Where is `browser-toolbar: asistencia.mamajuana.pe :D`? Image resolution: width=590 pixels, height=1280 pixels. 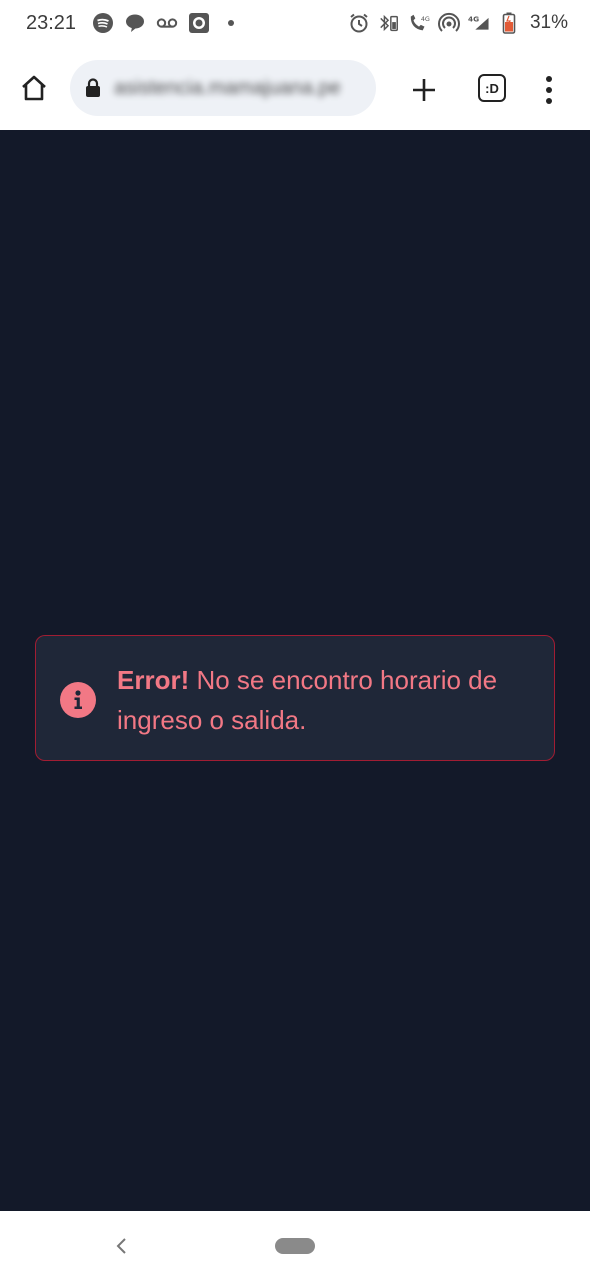
browser-toolbar: asistencia.mamajuana.pe :D is located at coordinates (295, 89).